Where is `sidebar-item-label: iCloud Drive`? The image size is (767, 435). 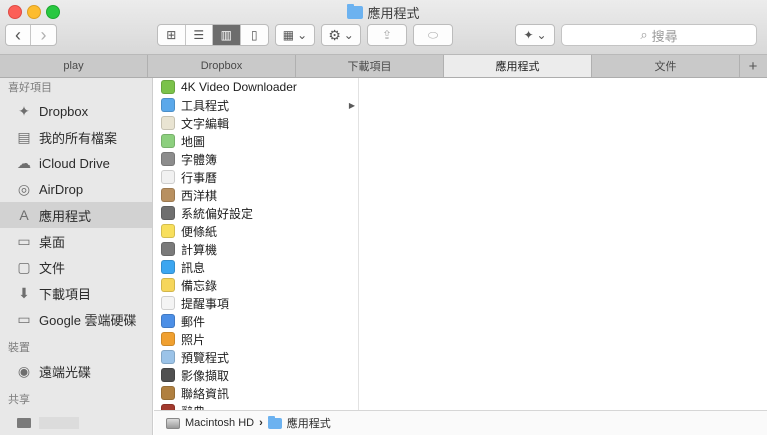 sidebar-item-label: iCloud Drive is located at coordinates (74, 163).